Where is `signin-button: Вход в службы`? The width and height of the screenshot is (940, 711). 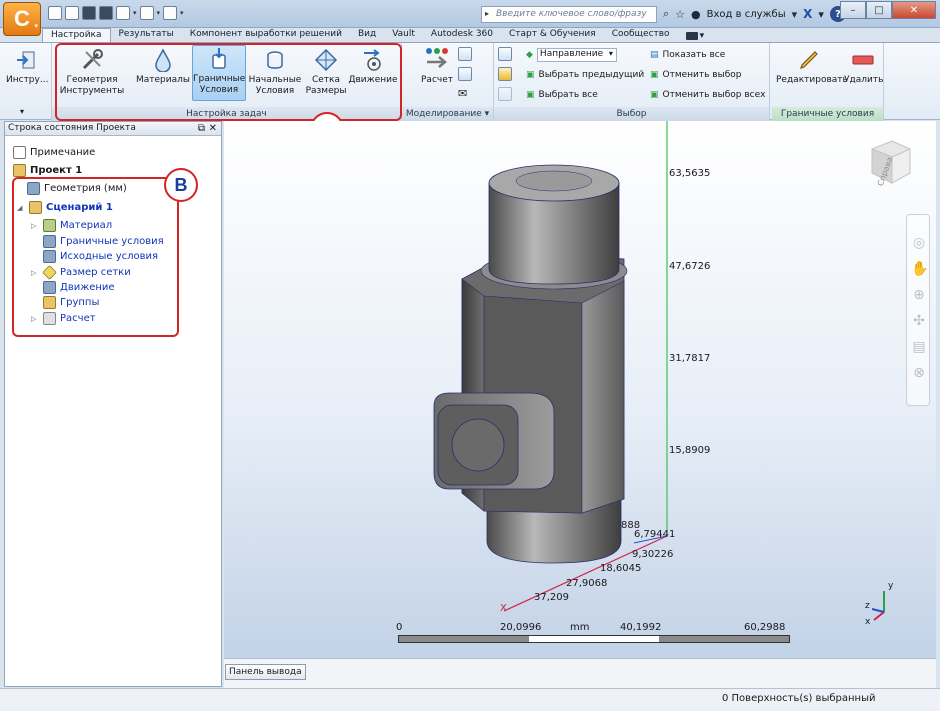
signin-button: Вход в службы is located at coordinates (746, 14).